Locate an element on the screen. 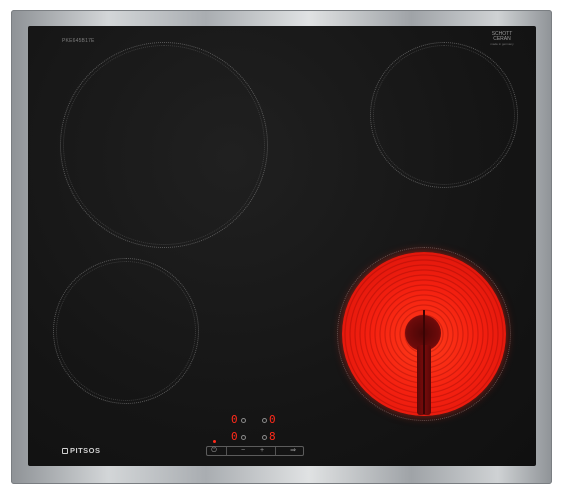 Image resolution: width=570 pixels, height=495 pixels. minus-button: − is located at coordinates (243, 451).